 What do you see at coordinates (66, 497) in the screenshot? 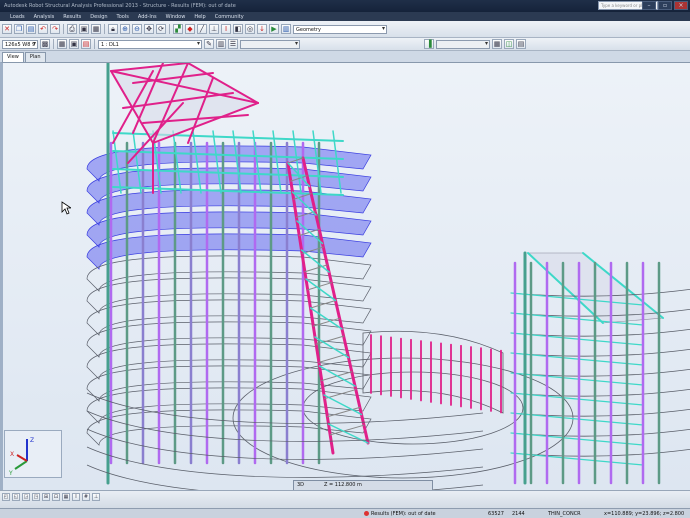
I see `display-attr-icon: ▦` at bounding box center [66, 497].